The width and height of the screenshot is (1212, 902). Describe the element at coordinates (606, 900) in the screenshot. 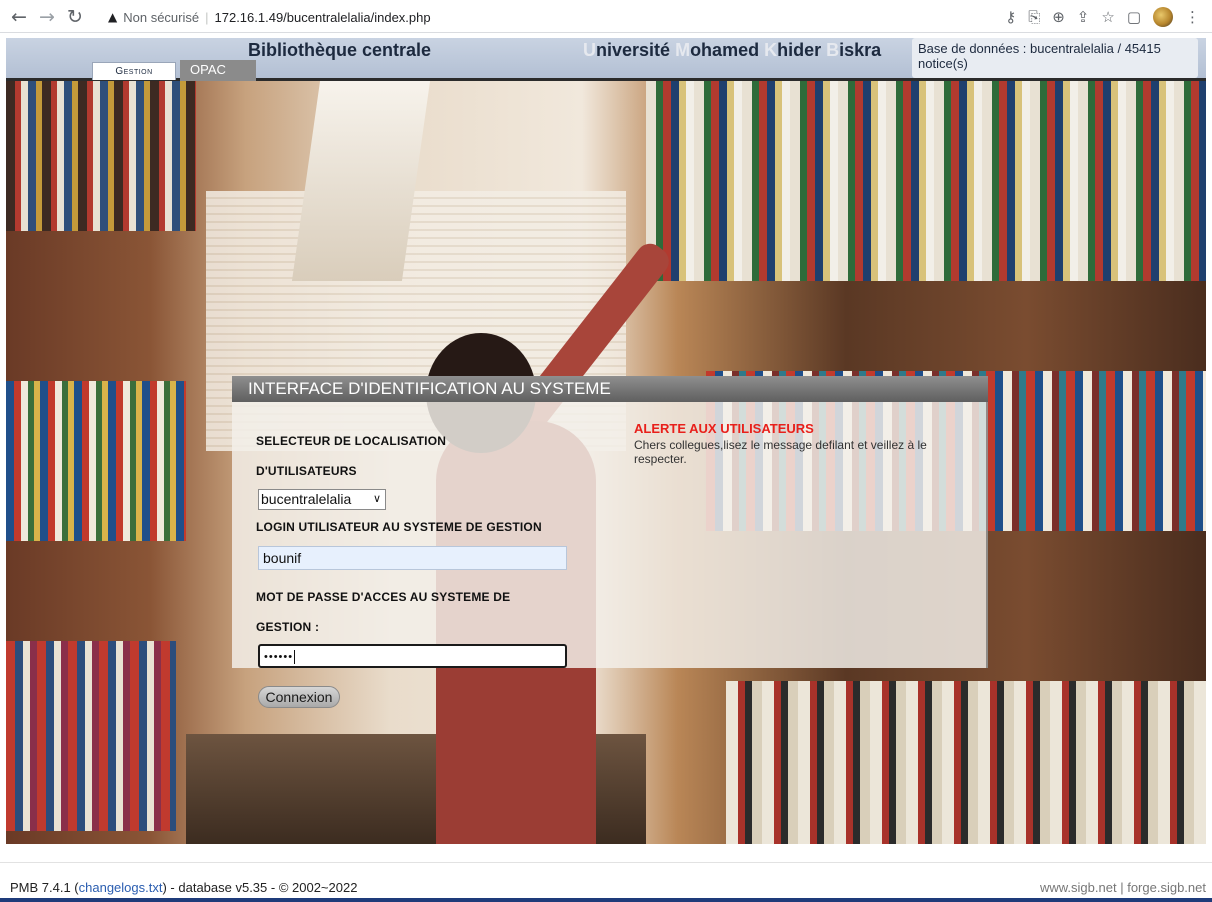

I see `os-taskbar` at that location.